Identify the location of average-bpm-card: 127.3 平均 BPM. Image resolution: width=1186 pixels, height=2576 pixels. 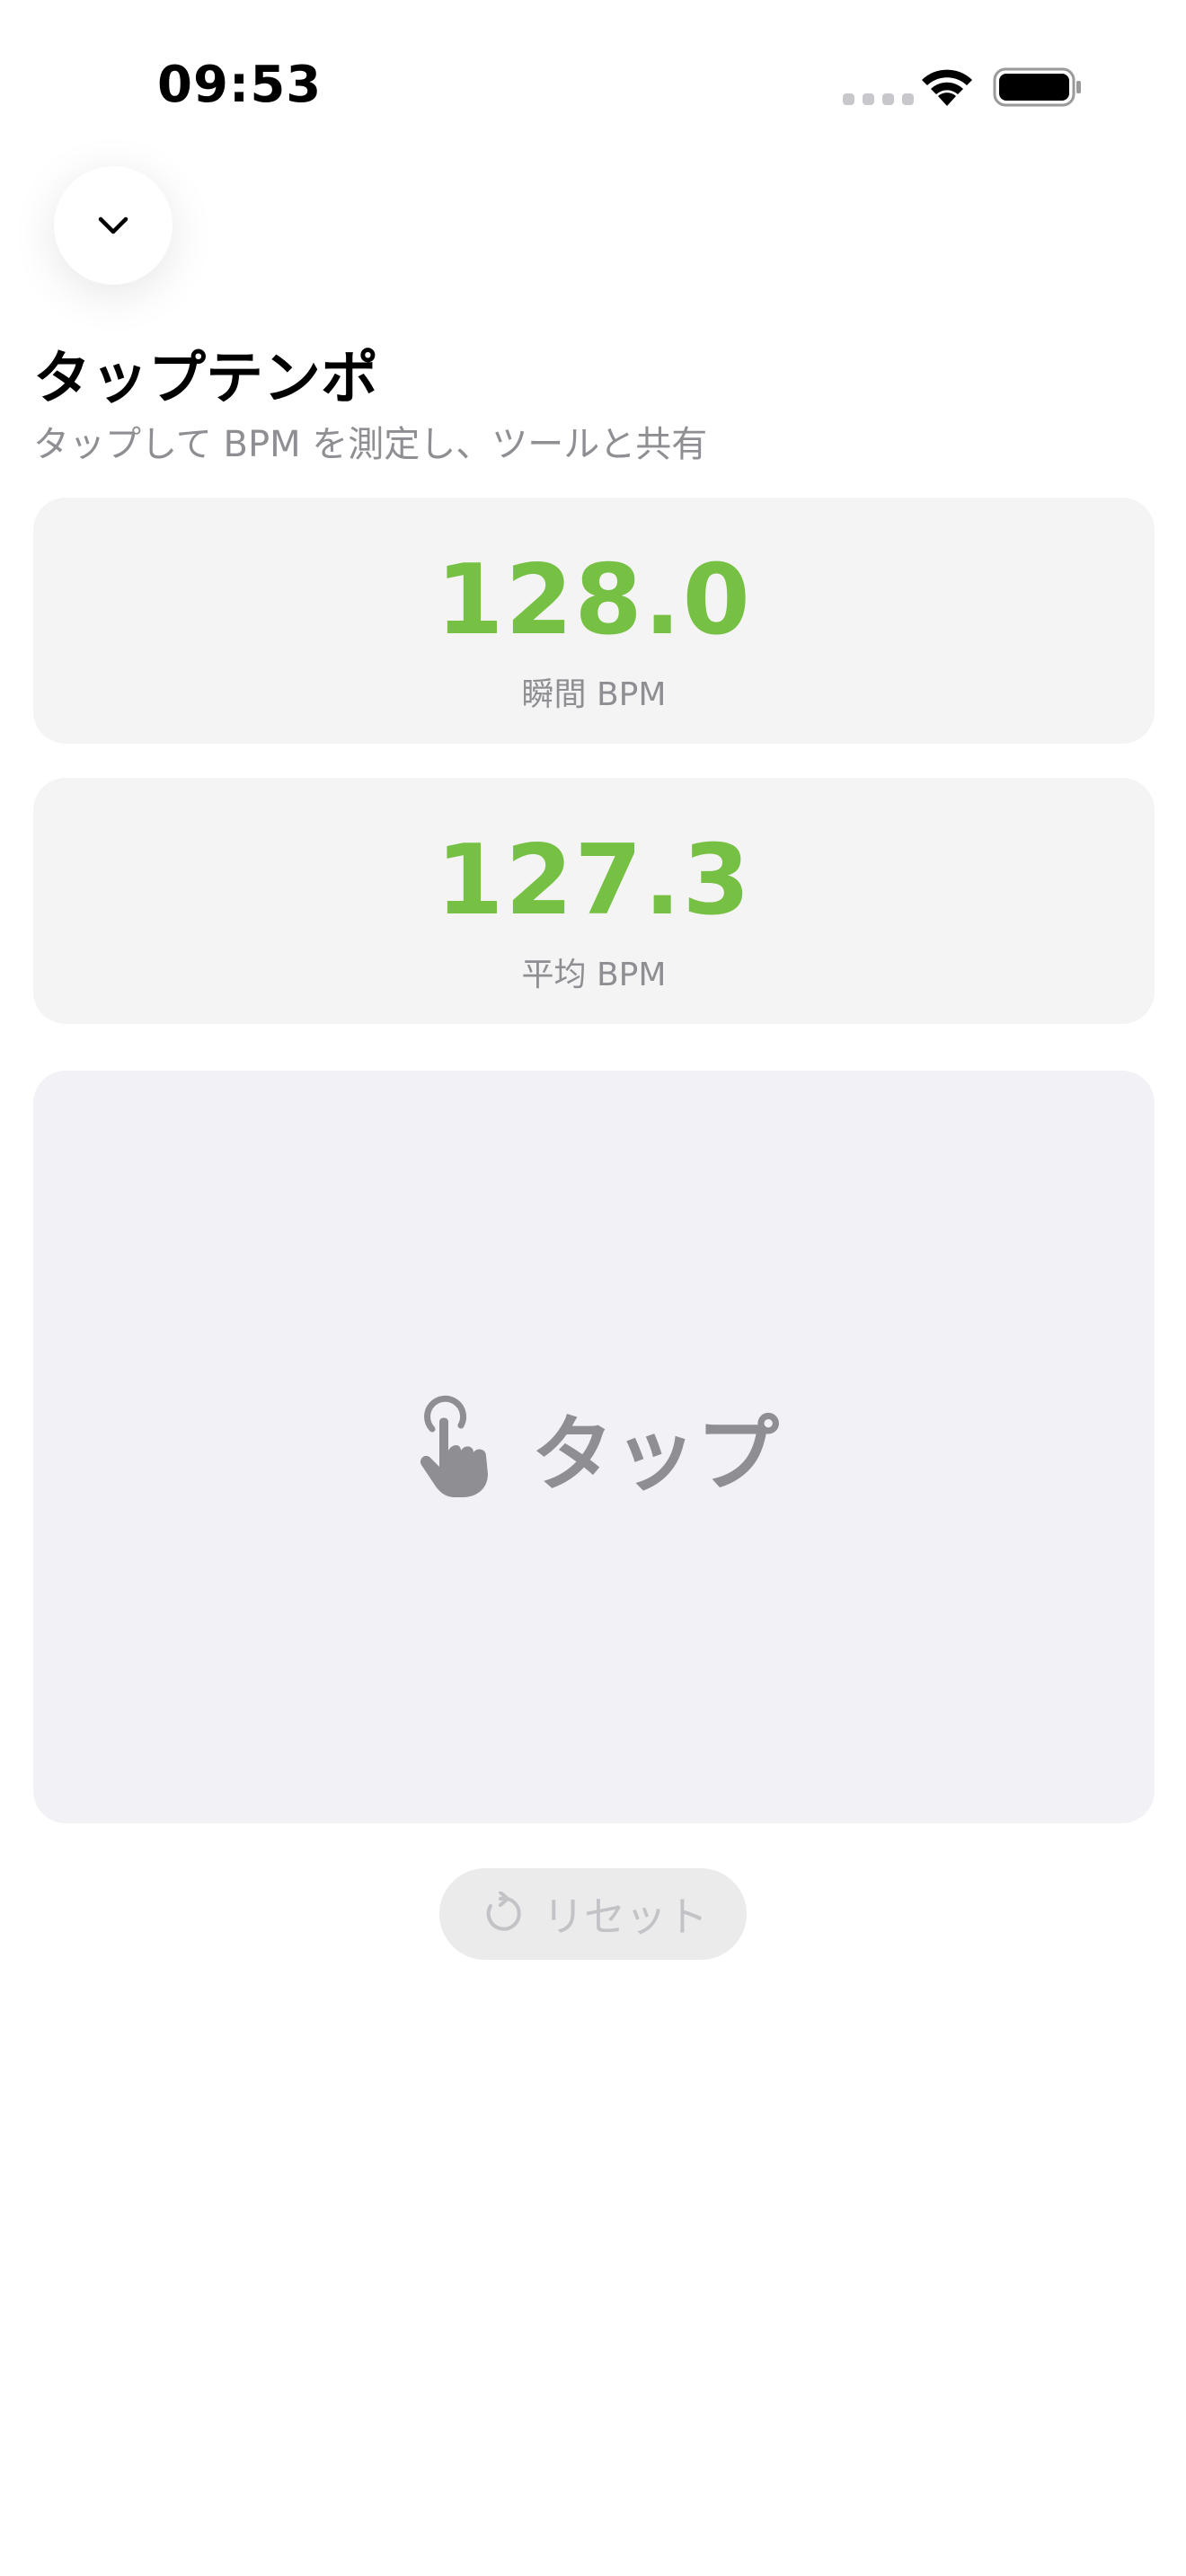
(594, 901).